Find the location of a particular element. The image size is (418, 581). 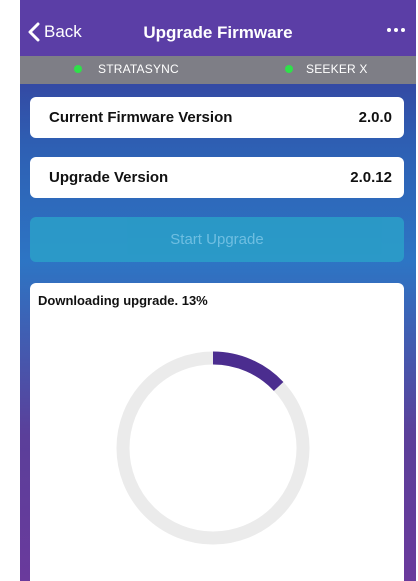

navigation-bar: Back Upgrade Firmware is located at coordinates (218, 28).